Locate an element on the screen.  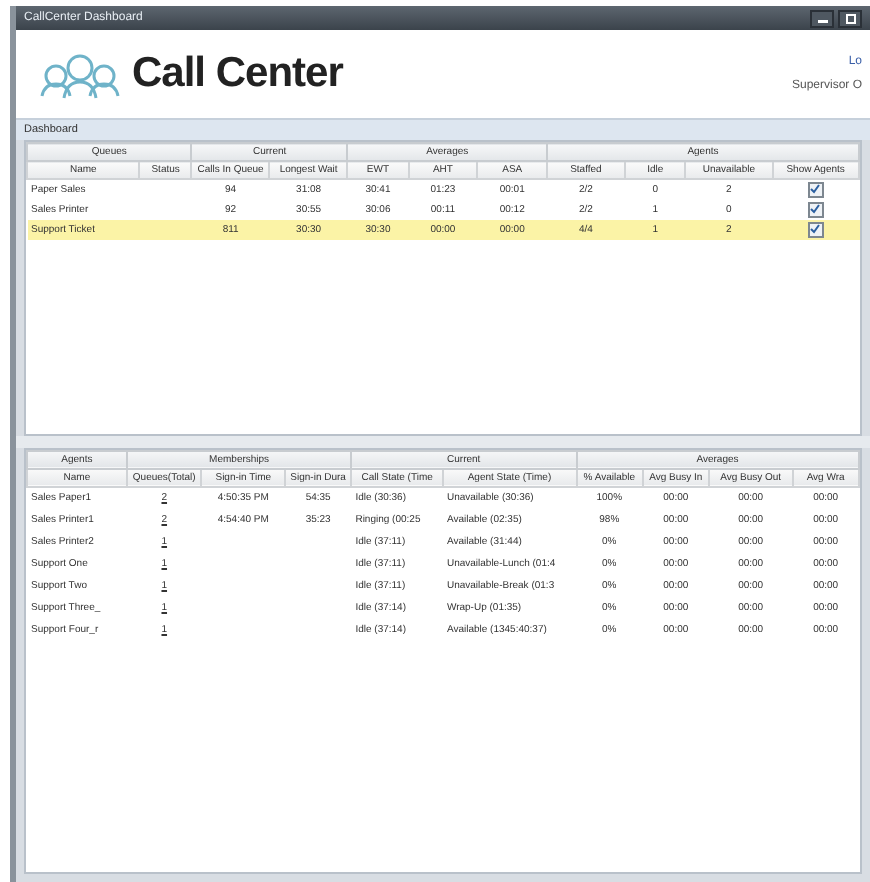
maximize-button is located at coordinates (850, 18).